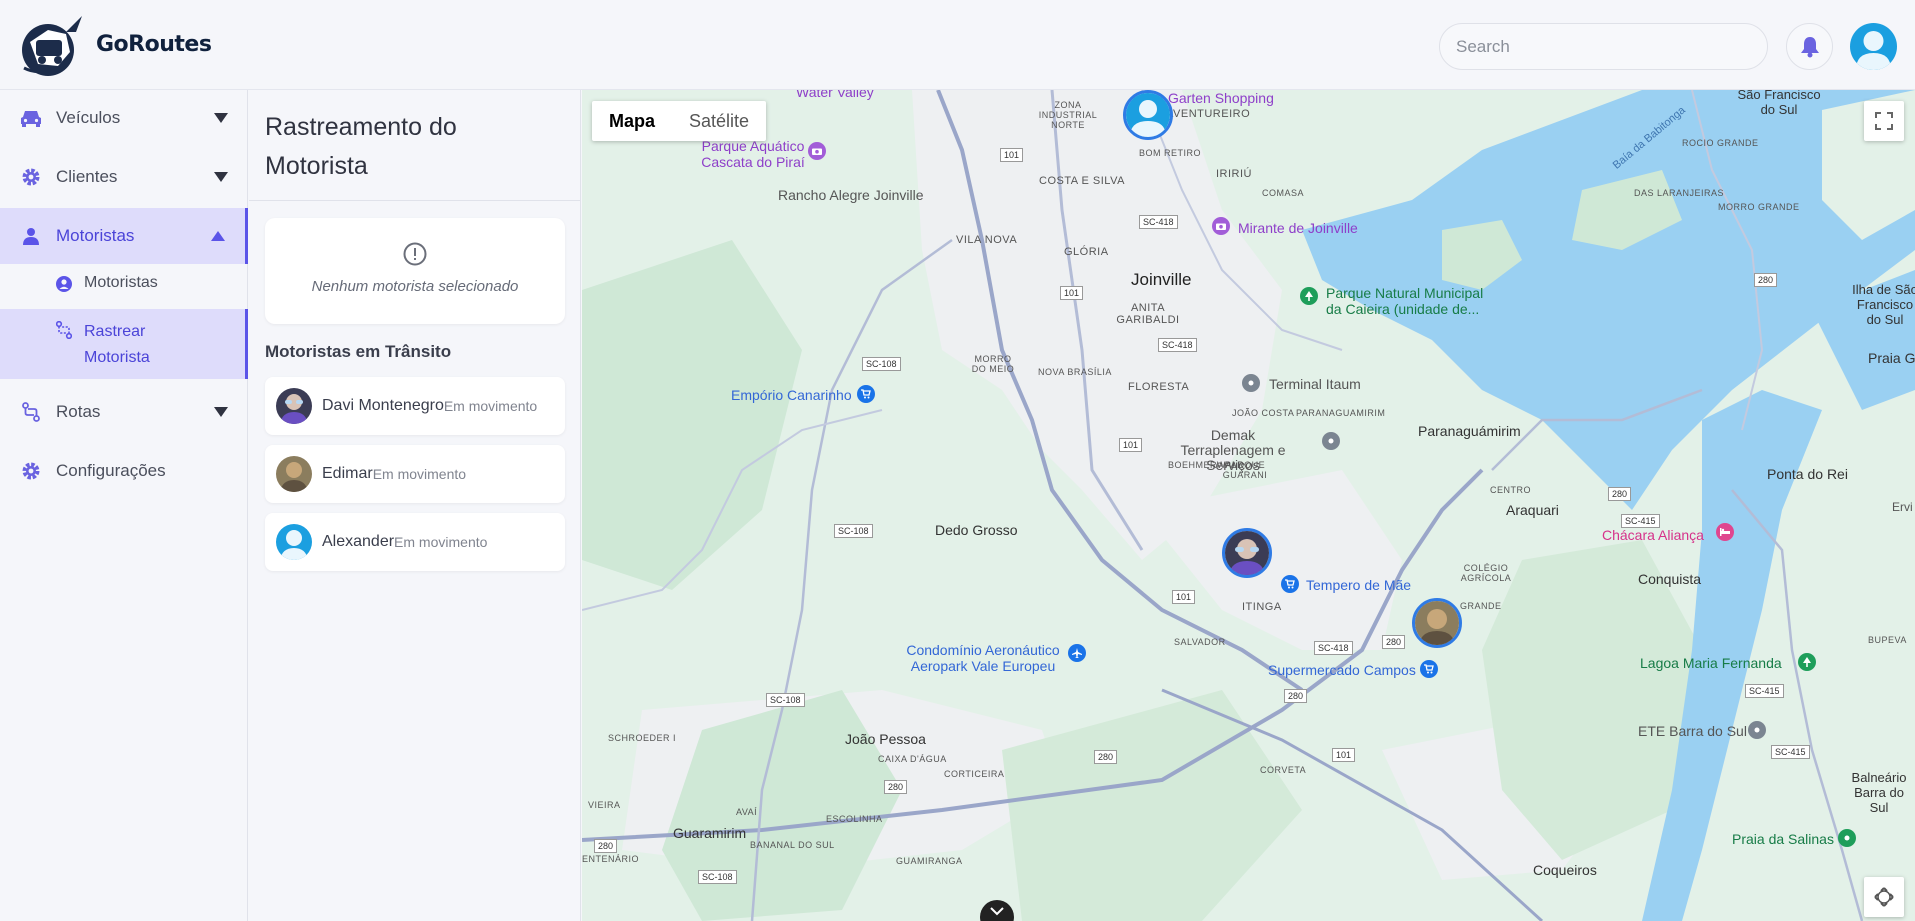 This screenshot has width=1915, height=921. Describe the element at coordinates (124, 177) in the screenshot. I see `sidebar-item-clientes: Clientes` at that location.